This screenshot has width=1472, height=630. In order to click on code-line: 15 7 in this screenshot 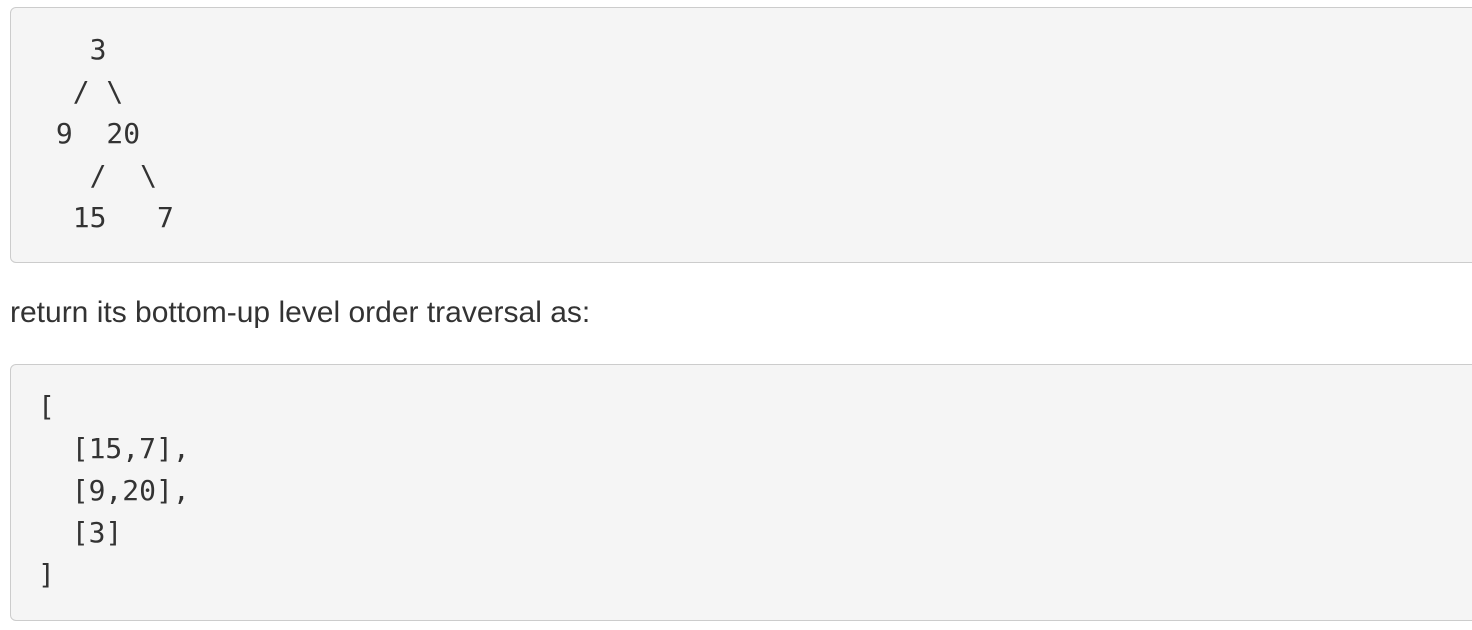, I will do `click(106, 217)`.